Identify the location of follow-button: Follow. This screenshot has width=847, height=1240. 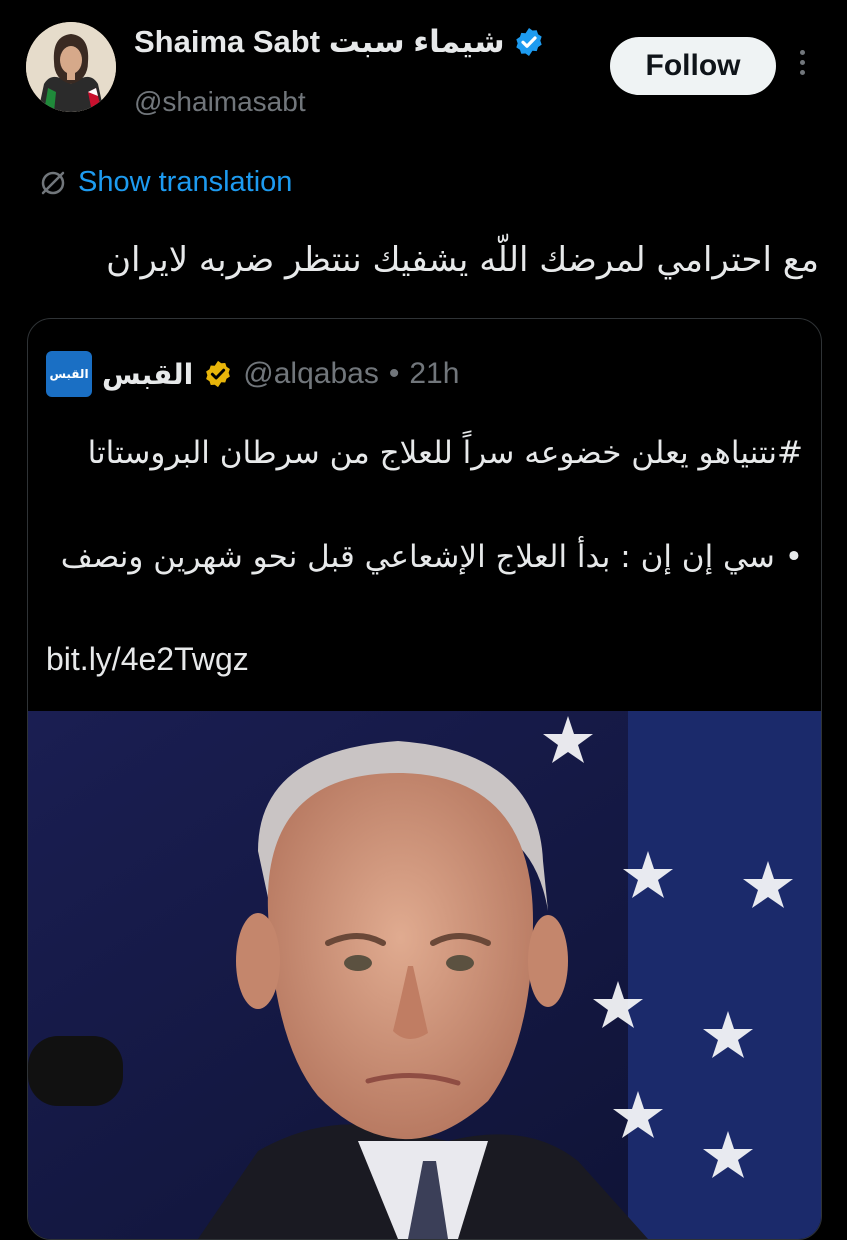
(693, 66).